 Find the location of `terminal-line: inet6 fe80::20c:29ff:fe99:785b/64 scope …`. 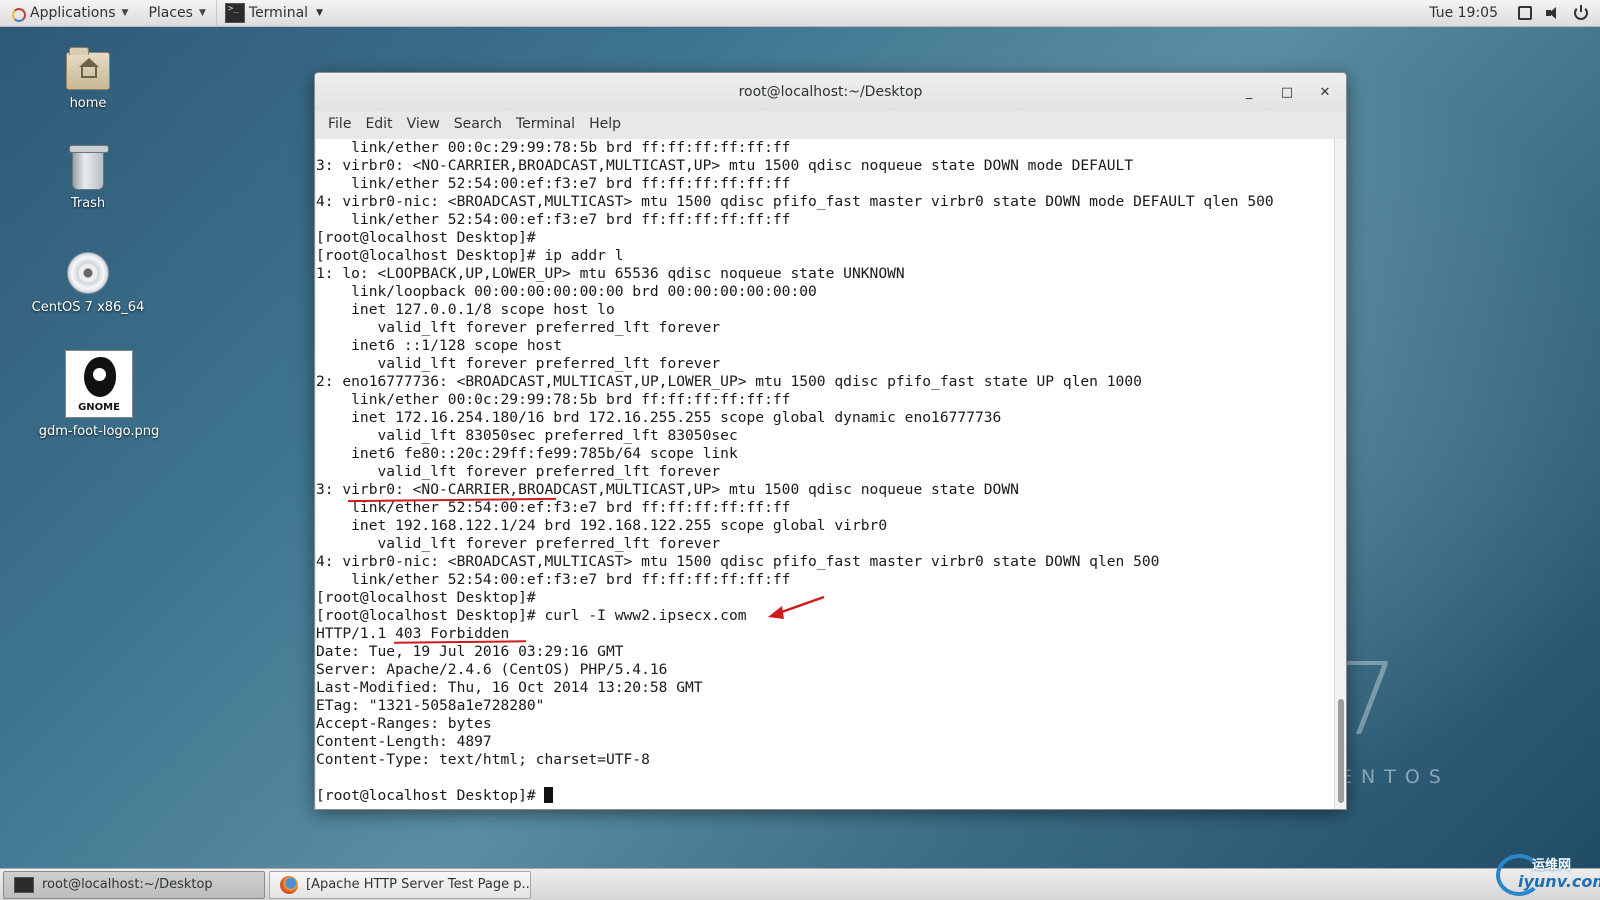

terminal-line: inet6 fe80::20c:29ff:fe99:785b/64 scope … is located at coordinates (527, 453).